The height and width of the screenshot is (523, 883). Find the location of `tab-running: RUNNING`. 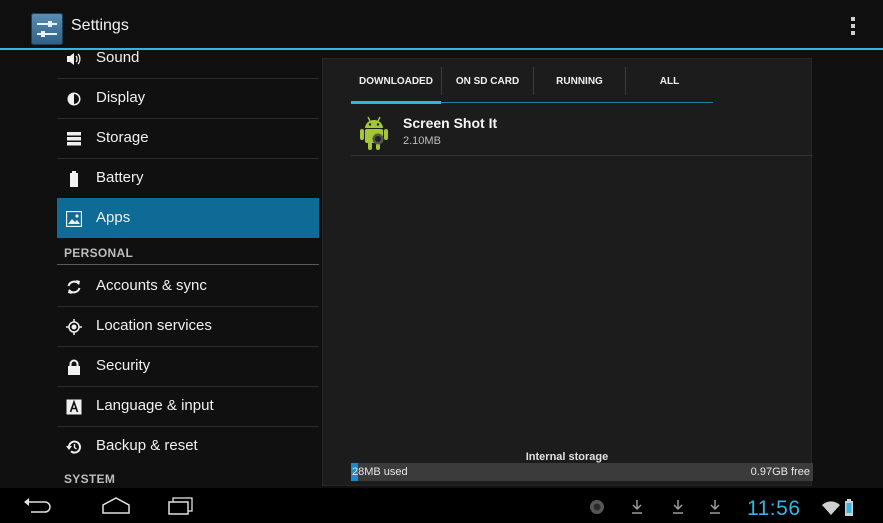

tab-running: RUNNING is located at coordinates (579, 81).